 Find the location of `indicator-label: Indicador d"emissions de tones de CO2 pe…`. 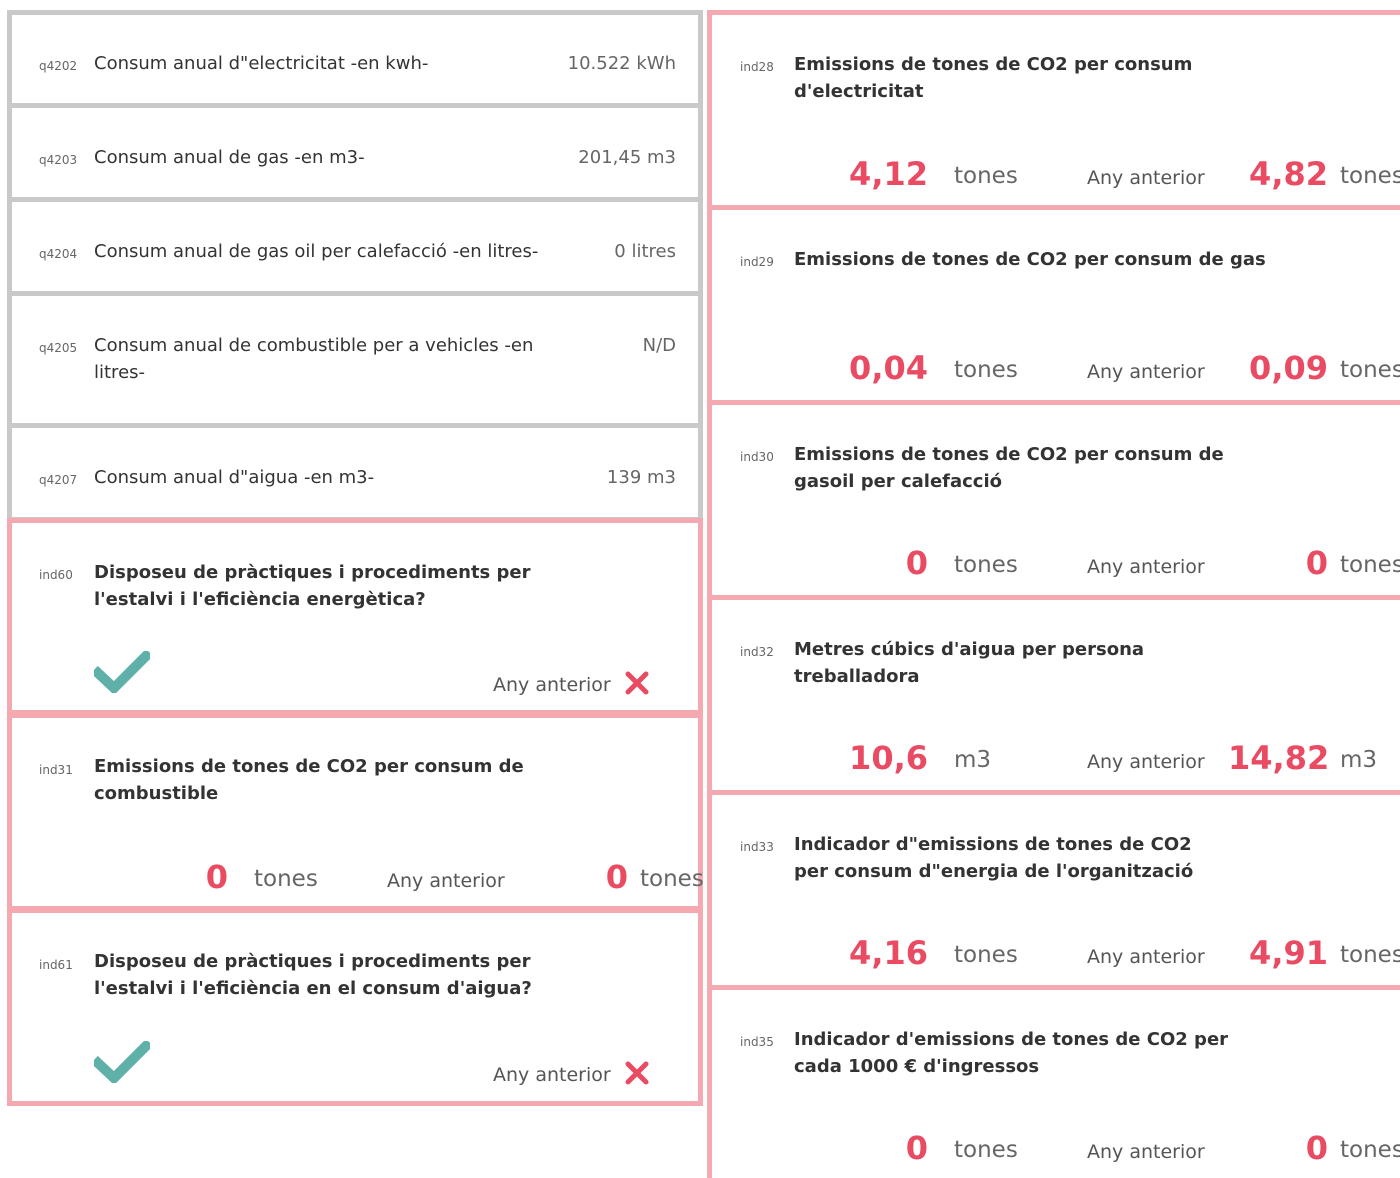

indicator-label: Indicador d"emissions de tones de CO2 pe… is located at coordinates (994, 858).